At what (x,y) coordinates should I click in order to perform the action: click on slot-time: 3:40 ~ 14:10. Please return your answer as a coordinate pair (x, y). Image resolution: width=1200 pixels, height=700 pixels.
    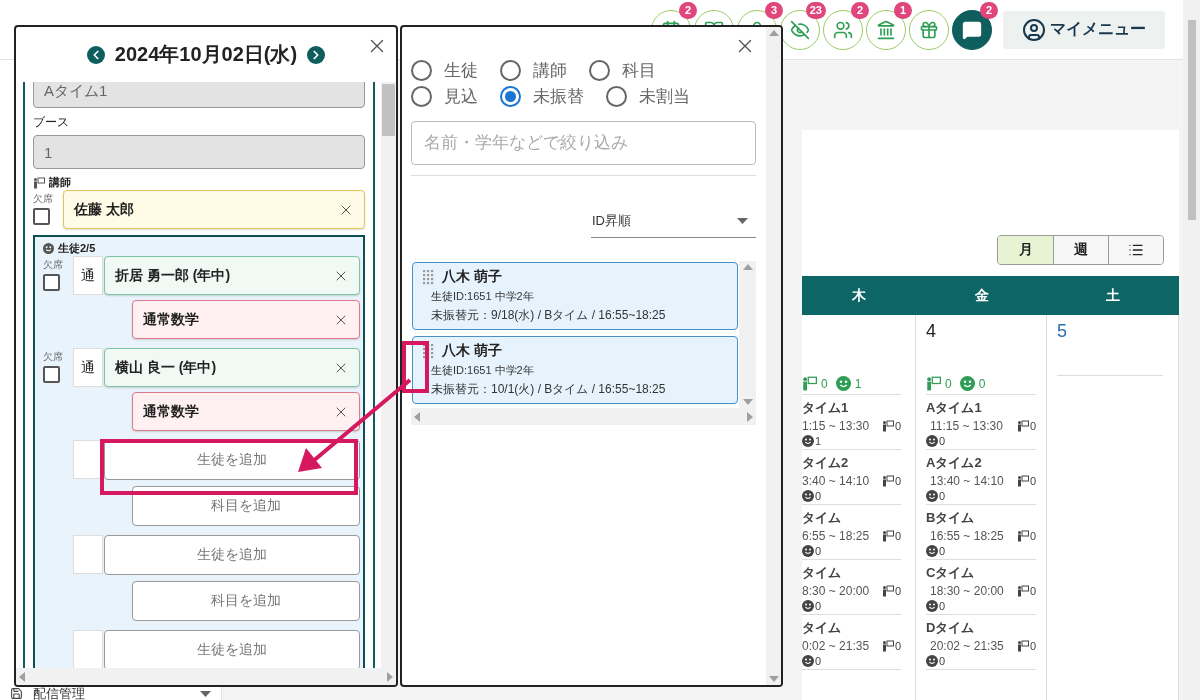
    Looking at the image, I should click on (836, 481).